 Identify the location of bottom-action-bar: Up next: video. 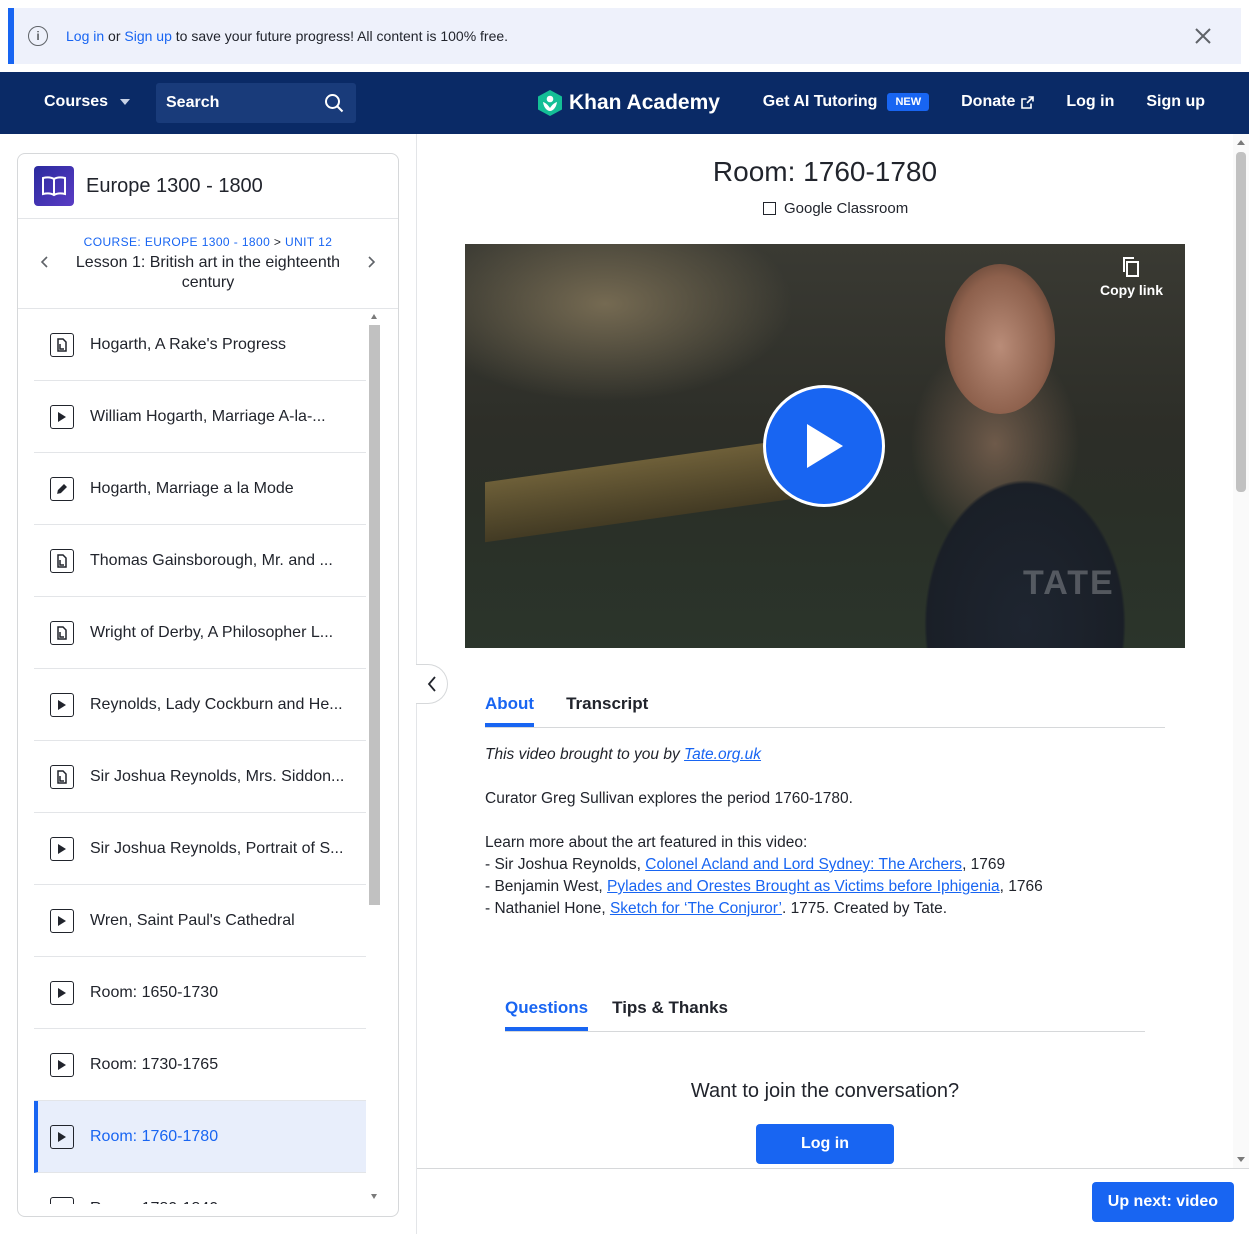
(833, 1201).